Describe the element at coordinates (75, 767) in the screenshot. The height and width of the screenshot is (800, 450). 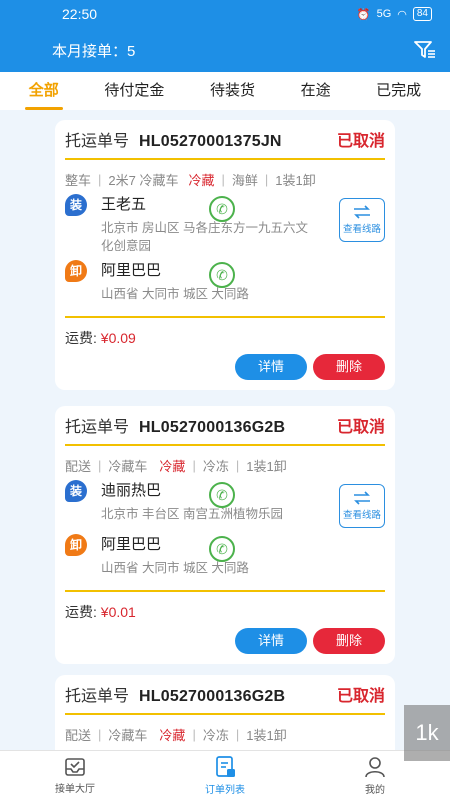
I see `inbox-check-icon` at that location.